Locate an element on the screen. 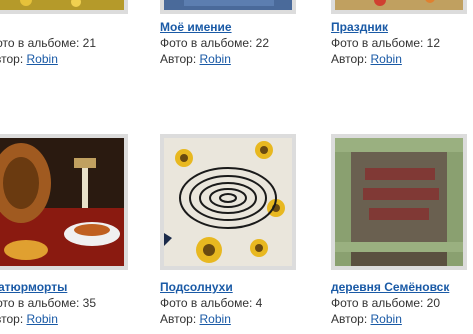  album-photo-count: Фото в альбоме: 21 is located at coordinates (48, 43).